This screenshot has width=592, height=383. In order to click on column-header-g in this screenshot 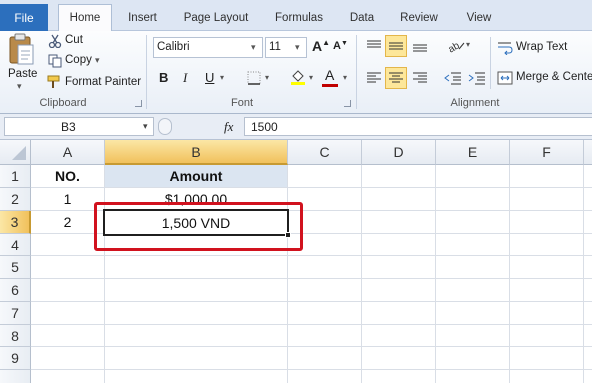, I will do `click(588, 152)`.